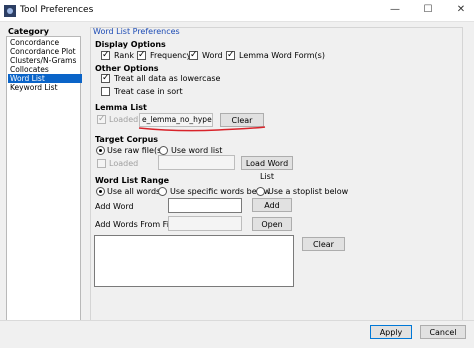 The image size is (474, 348). I want to click on lowercase-label: Treat all data as lowercase, so click(167, 78).